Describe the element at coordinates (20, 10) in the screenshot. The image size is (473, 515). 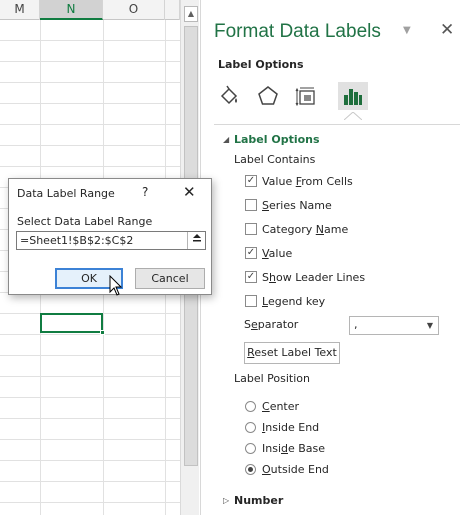
I see `column-header-m: M` at that location.